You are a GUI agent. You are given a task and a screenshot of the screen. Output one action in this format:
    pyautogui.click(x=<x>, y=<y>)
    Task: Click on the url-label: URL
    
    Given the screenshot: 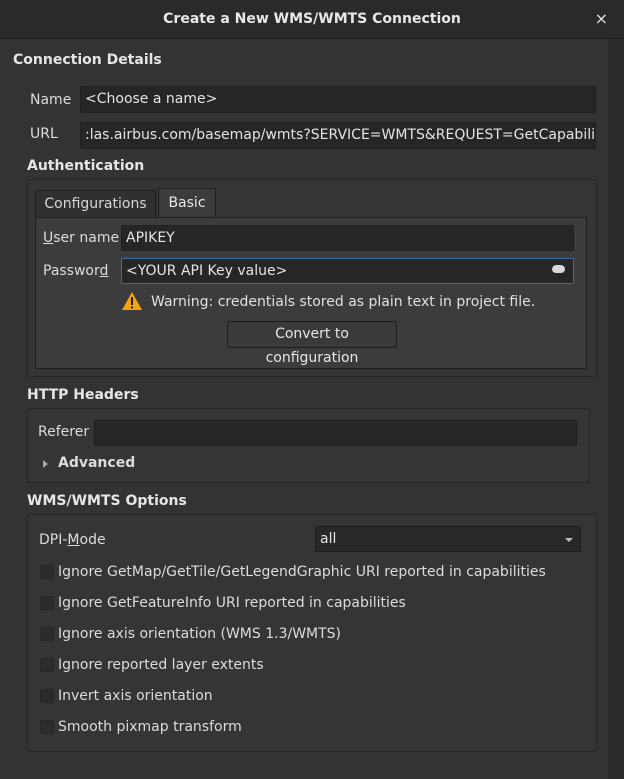 What is the action you would take?
    pyautogui.click(x=44, y=134)
    